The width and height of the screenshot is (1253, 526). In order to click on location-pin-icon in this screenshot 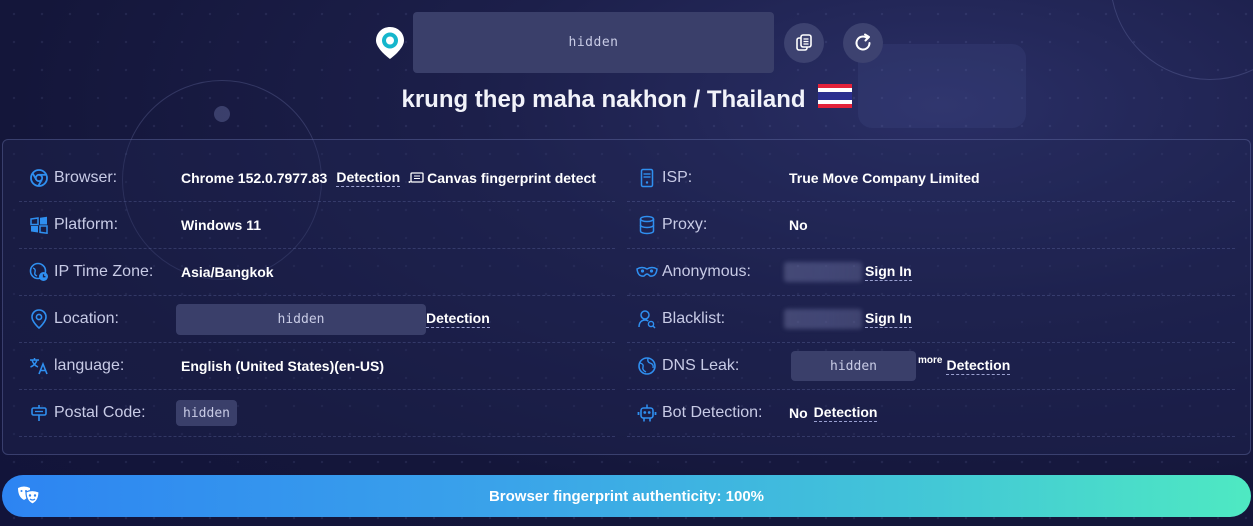, I will do `click(390, 43)`.